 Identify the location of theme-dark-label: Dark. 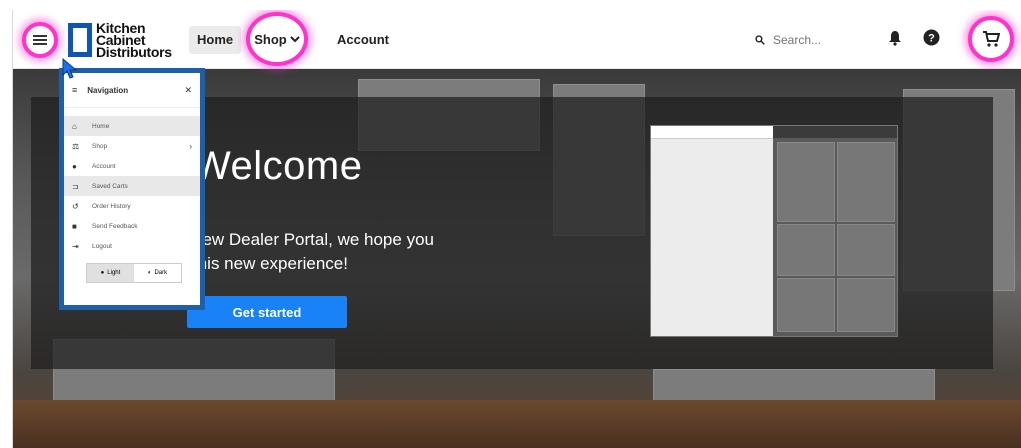
(161, 273).